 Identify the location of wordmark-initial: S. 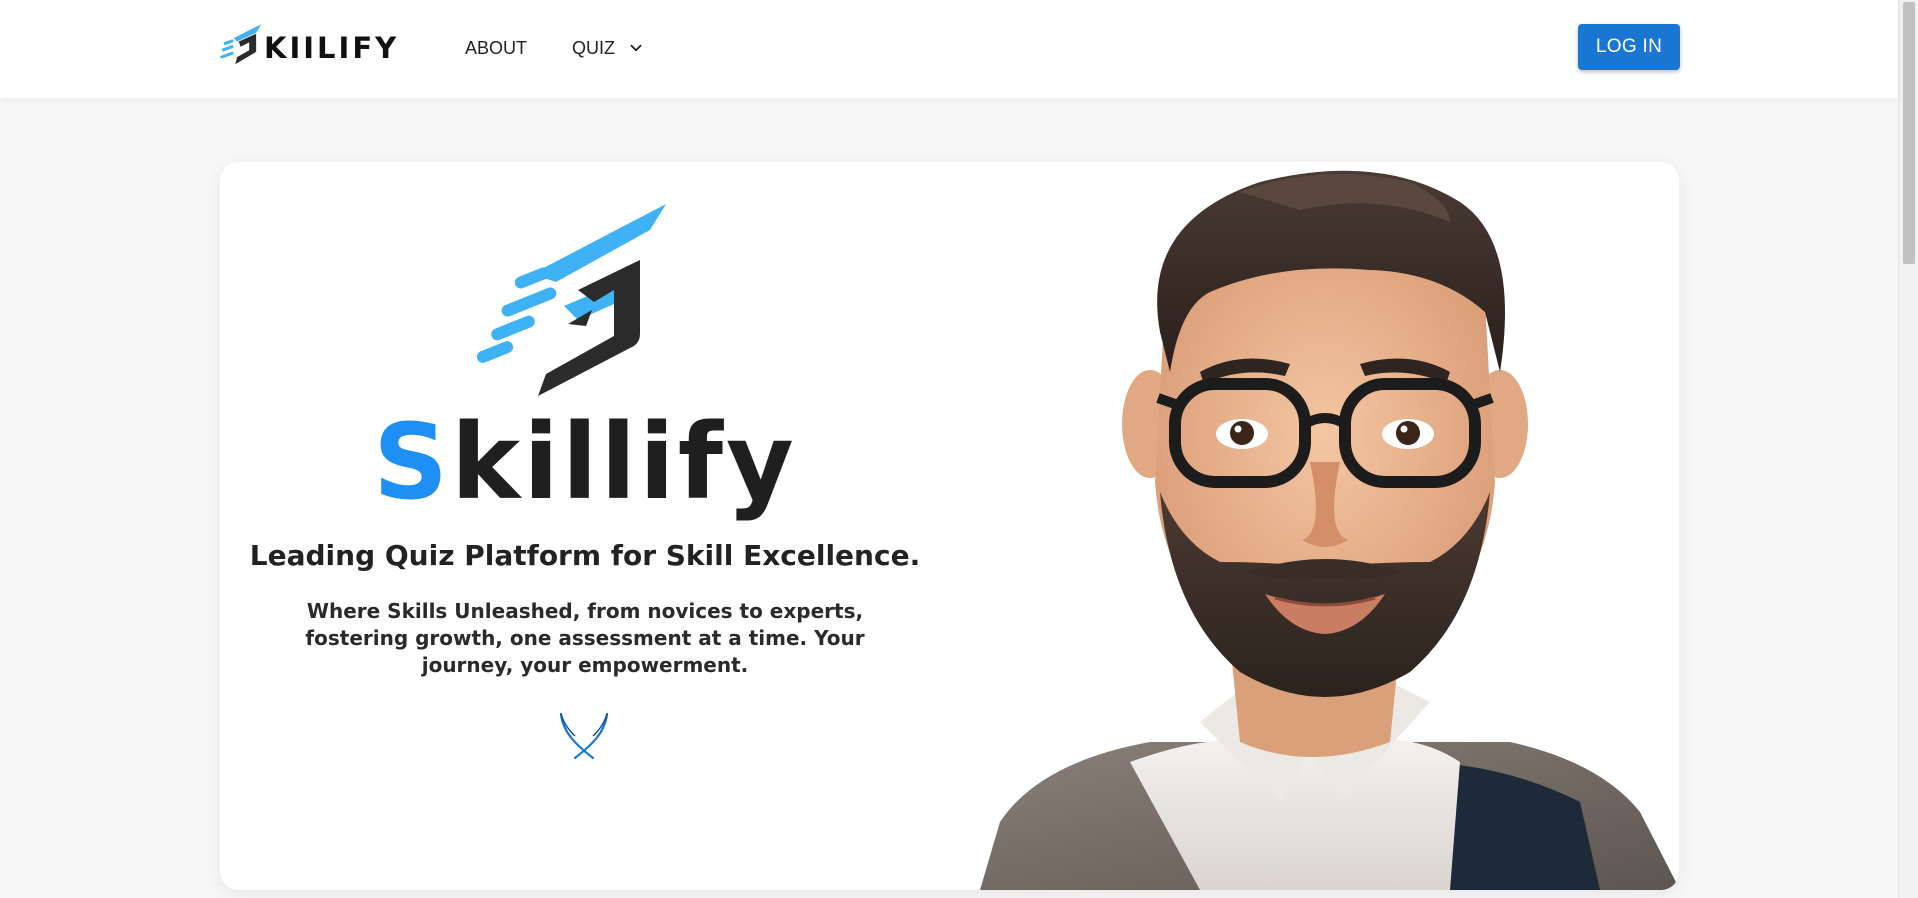
(412, 462).